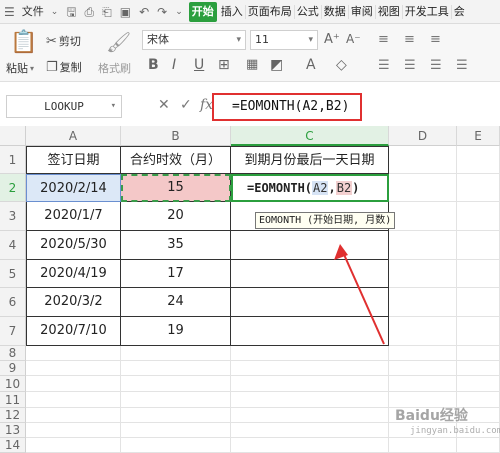 This screenshot has height=453, width=500. Describe the element at coordinates (13, 400) in the screenshot. I see `row-header-11: 11` at that location.